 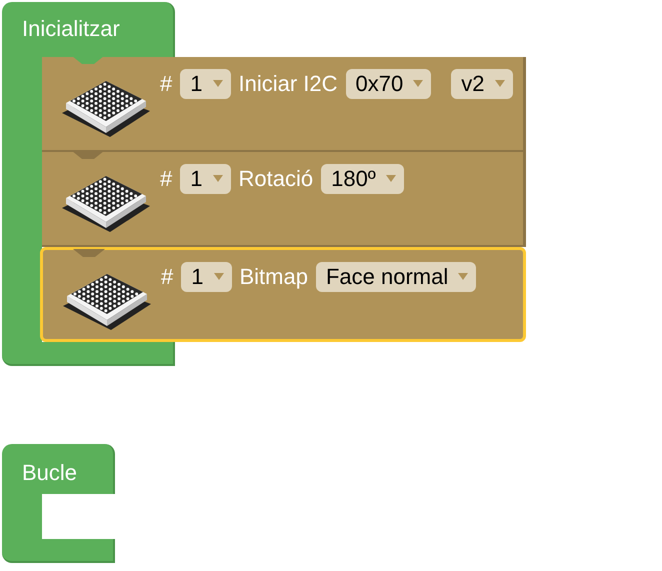 I want to click on dropdown: Face normal, so click(x=396, y=277).